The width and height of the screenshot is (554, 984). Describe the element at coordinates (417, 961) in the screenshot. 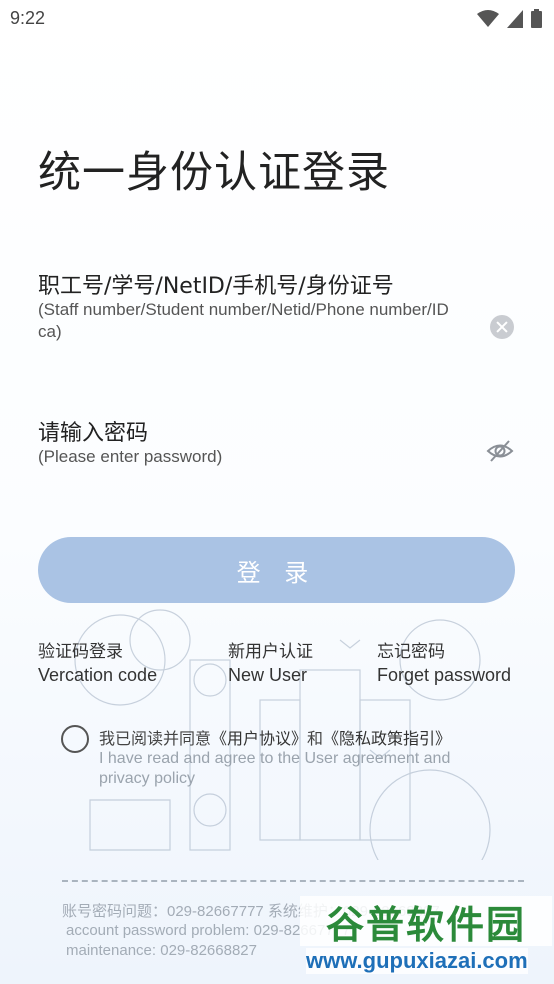

I see `watermark-url: www.gupuxiazai.com` at that location.